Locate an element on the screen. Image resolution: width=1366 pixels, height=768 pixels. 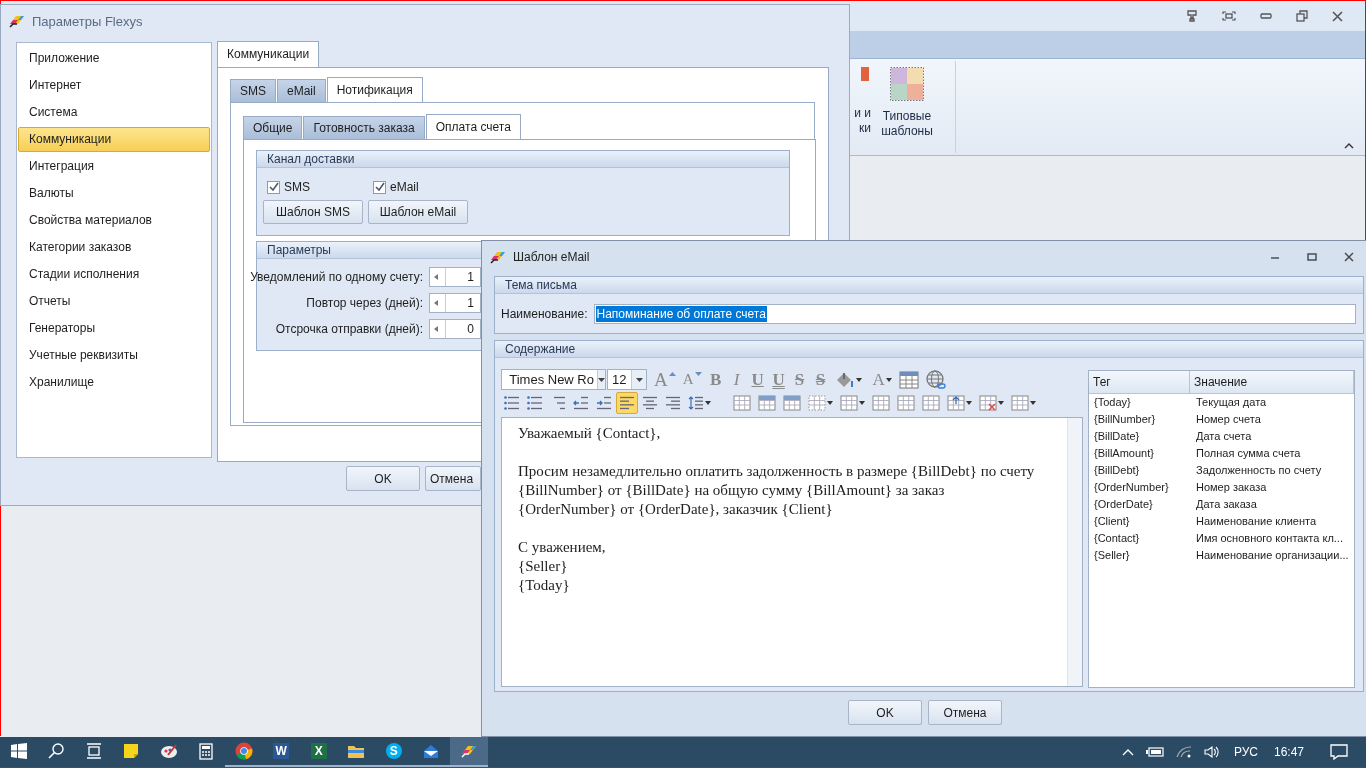
line-spacing-icon is located at coordinates (696, 402).